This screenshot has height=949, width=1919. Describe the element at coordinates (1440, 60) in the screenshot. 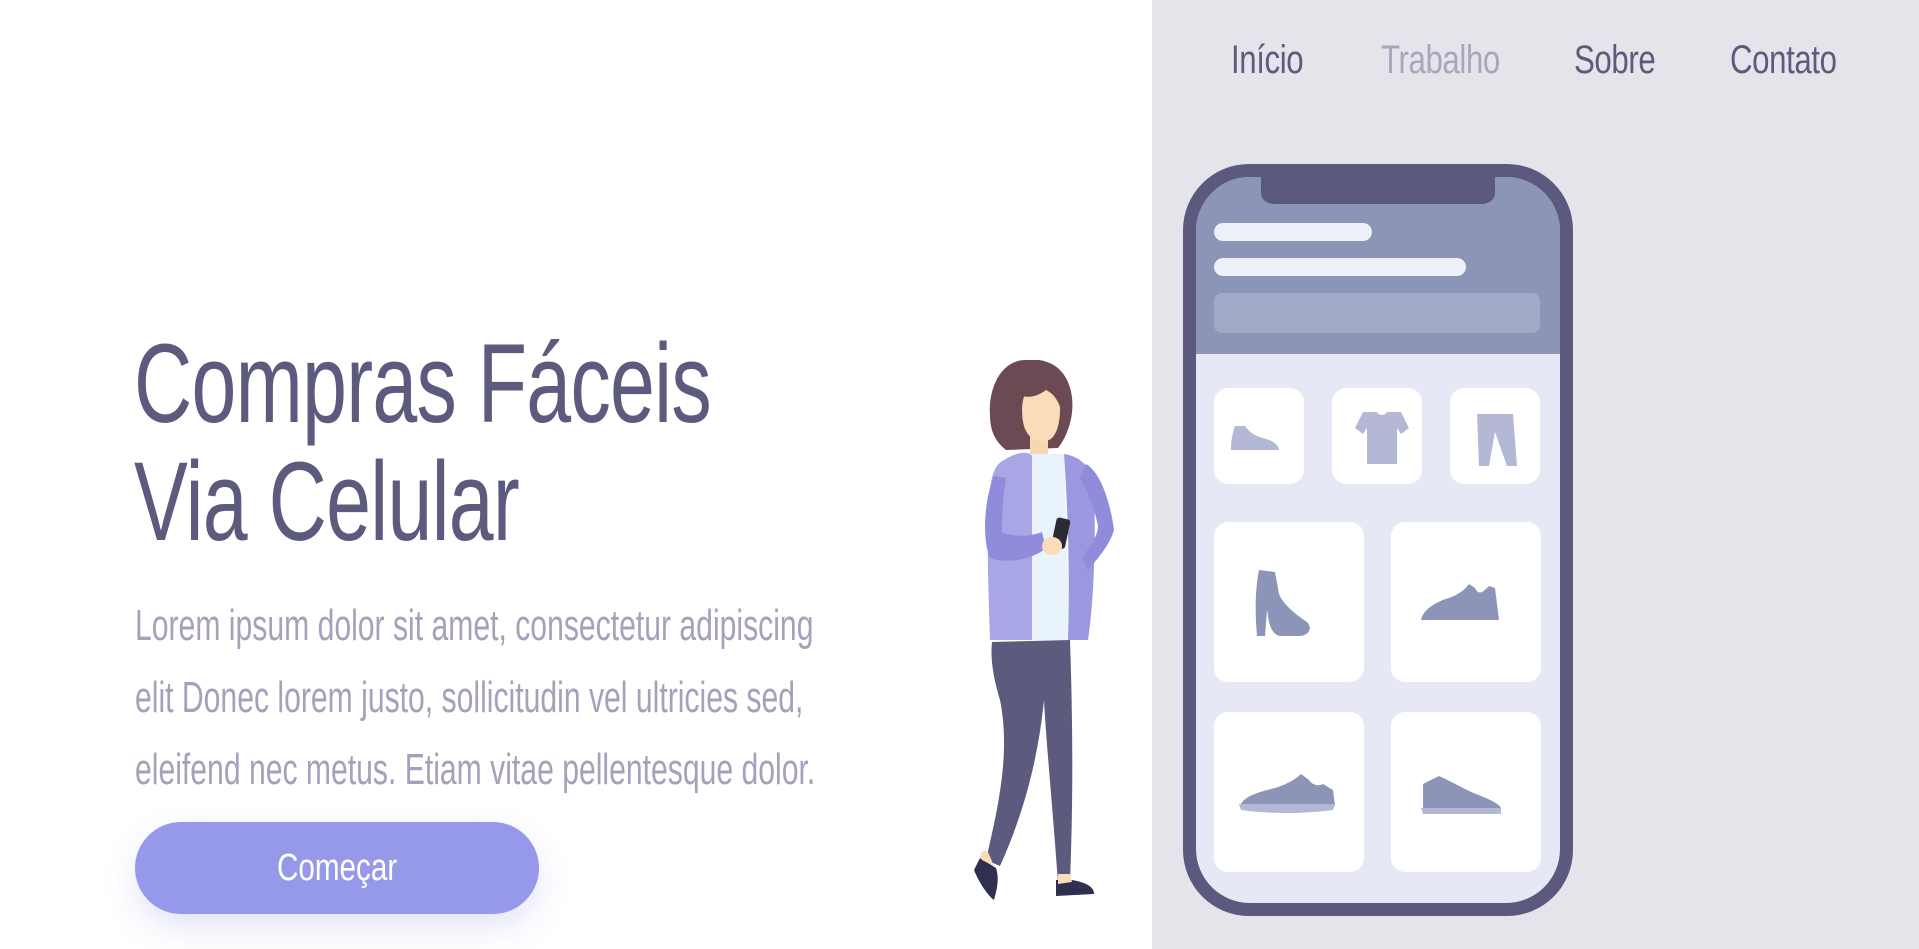

I see `nav-link-trabalho: Trabalho` at that location.